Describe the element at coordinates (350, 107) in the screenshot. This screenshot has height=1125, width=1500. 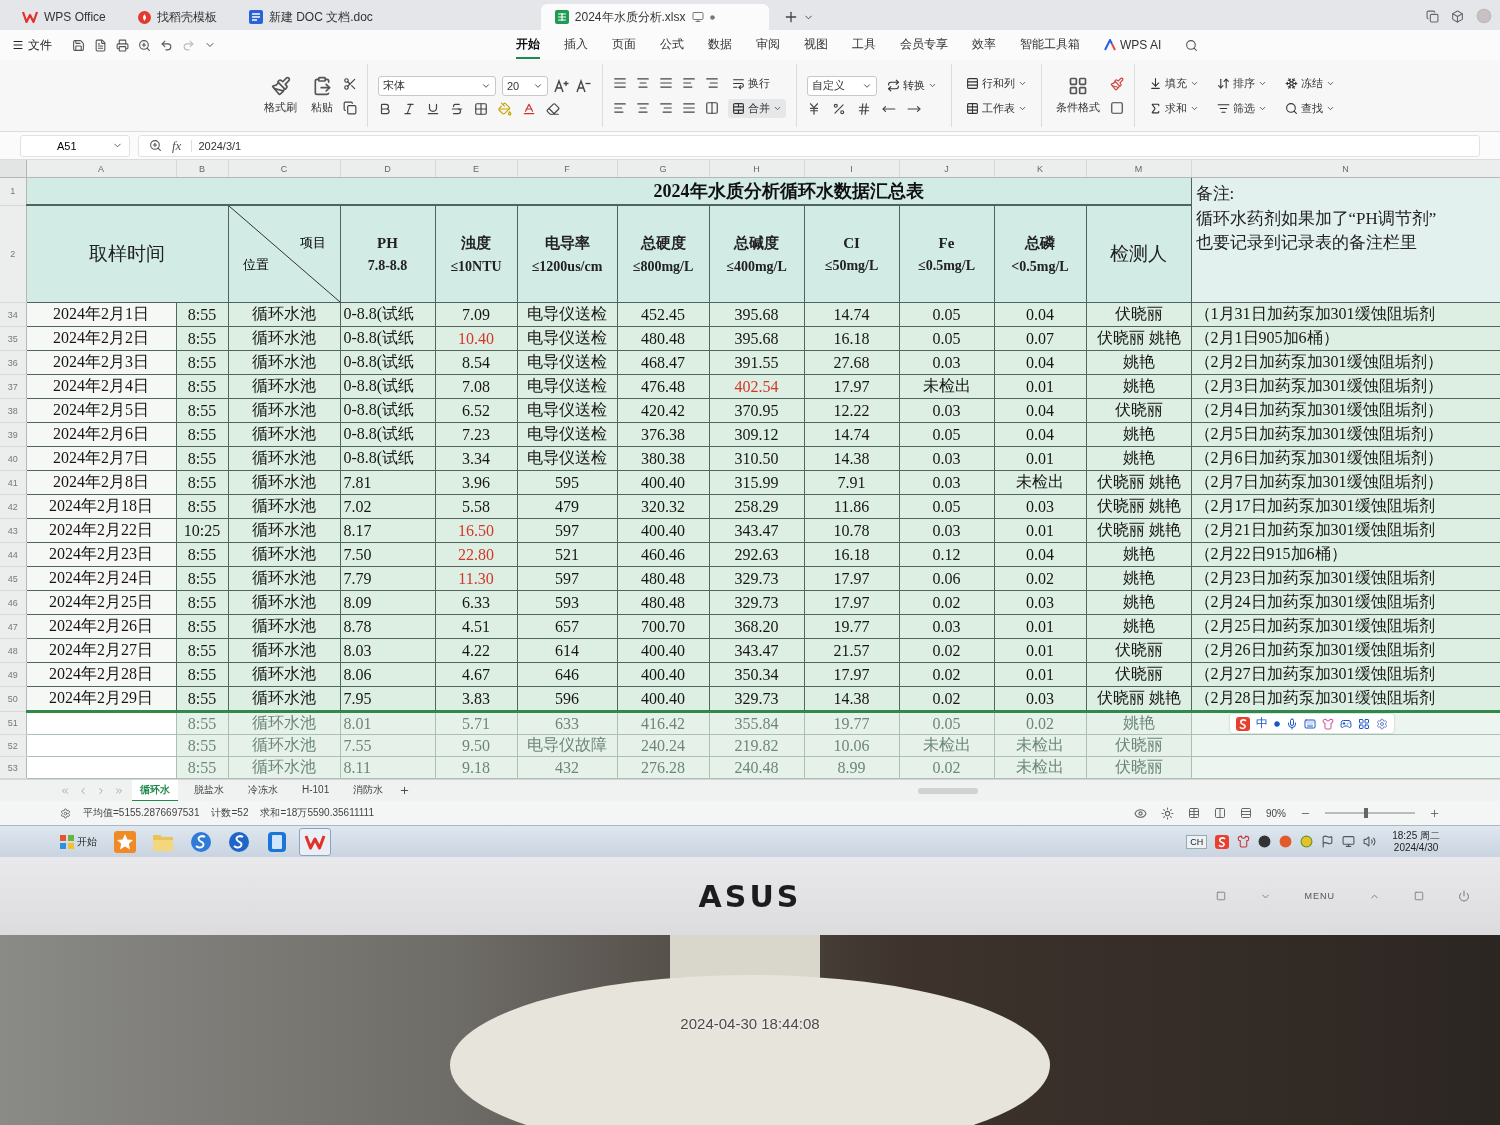
I see `copy-icon` at that location.